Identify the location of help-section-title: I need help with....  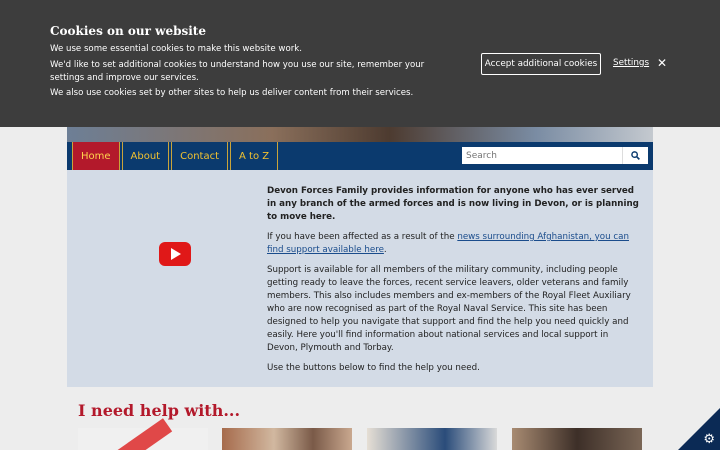
(159, 410).